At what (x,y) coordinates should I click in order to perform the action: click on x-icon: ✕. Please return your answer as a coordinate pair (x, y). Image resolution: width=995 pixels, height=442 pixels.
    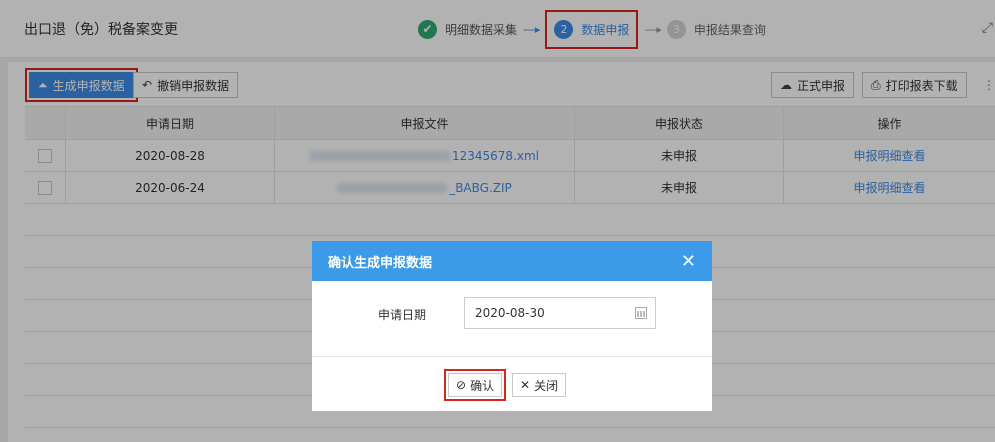
    Looking at the image, I should click on (525, 385).